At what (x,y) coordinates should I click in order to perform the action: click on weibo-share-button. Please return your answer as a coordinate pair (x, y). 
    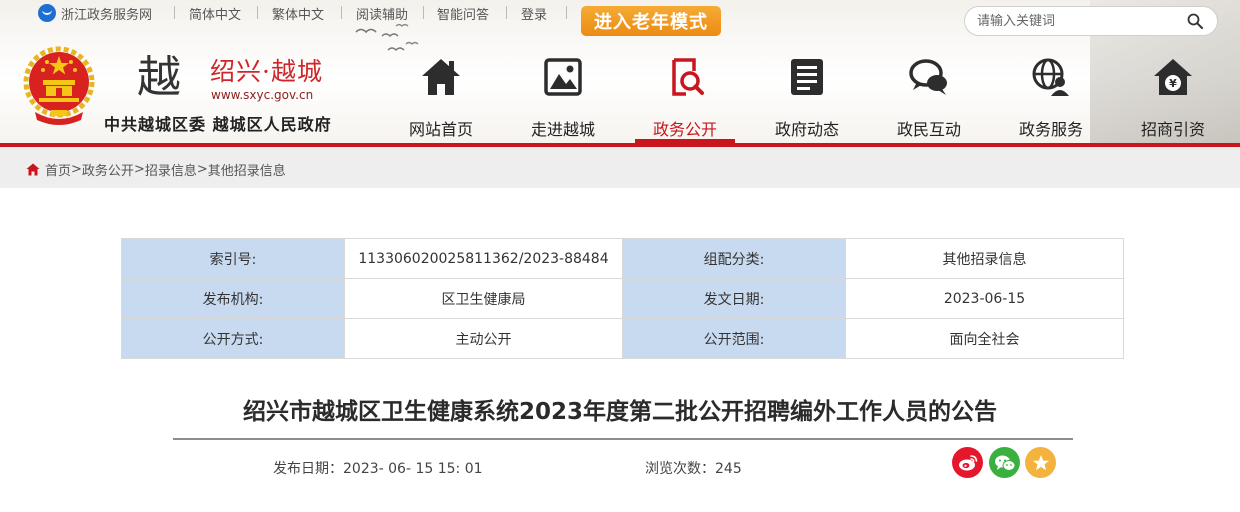
    Looking at the image, I should click on (967, 462).